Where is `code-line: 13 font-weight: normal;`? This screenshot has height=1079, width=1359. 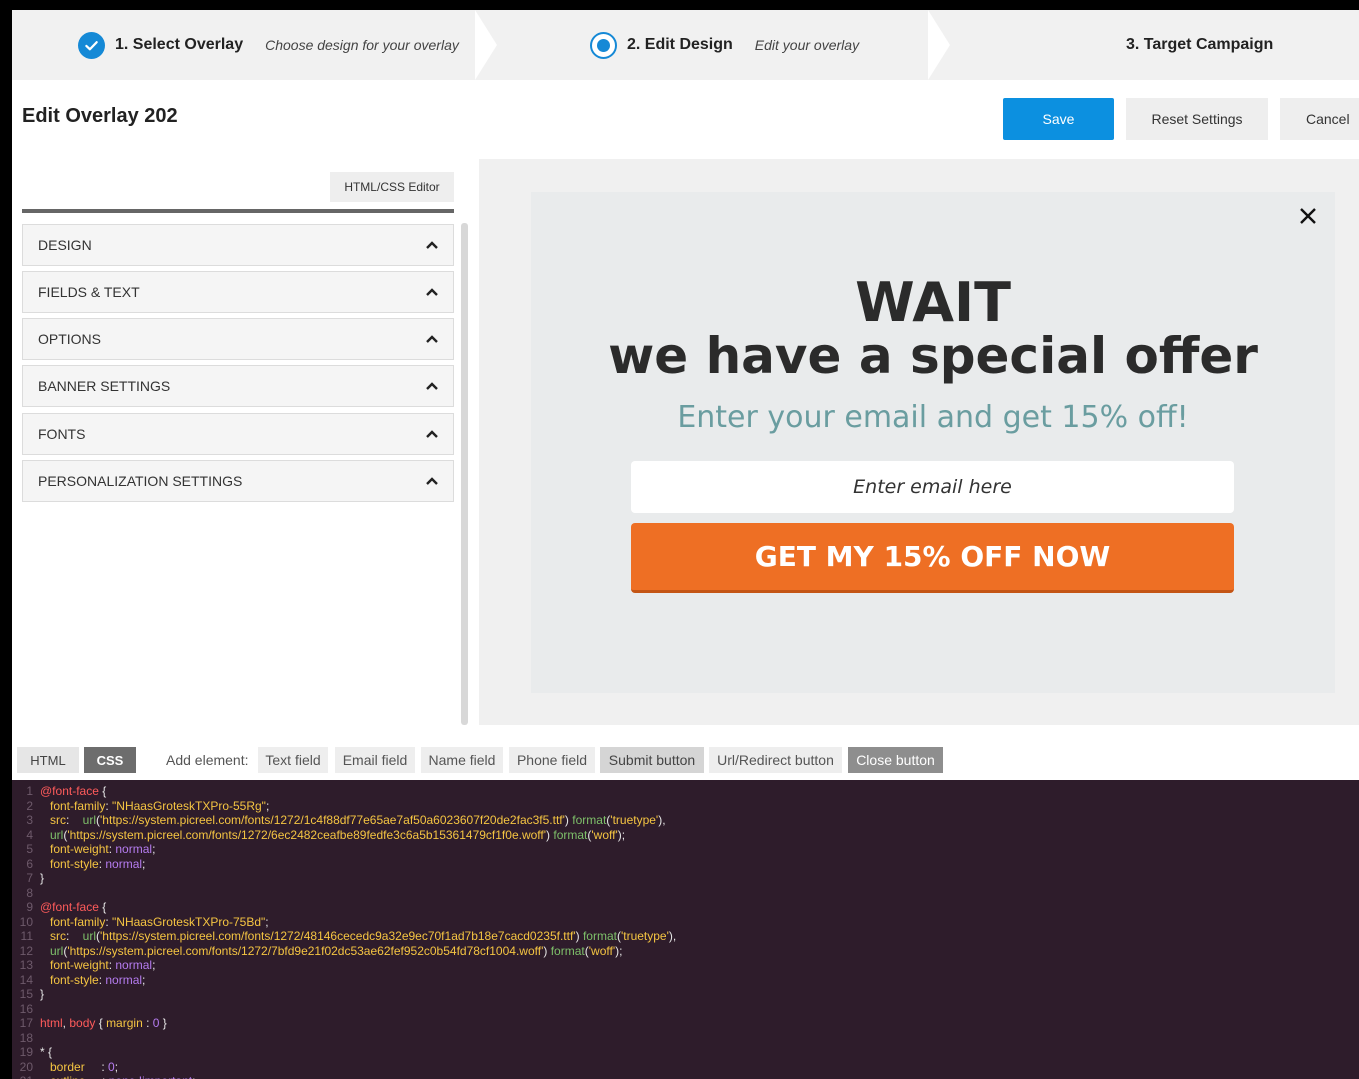 code-line: 13 font-weight: normal; is located at coordinates (87, 965).